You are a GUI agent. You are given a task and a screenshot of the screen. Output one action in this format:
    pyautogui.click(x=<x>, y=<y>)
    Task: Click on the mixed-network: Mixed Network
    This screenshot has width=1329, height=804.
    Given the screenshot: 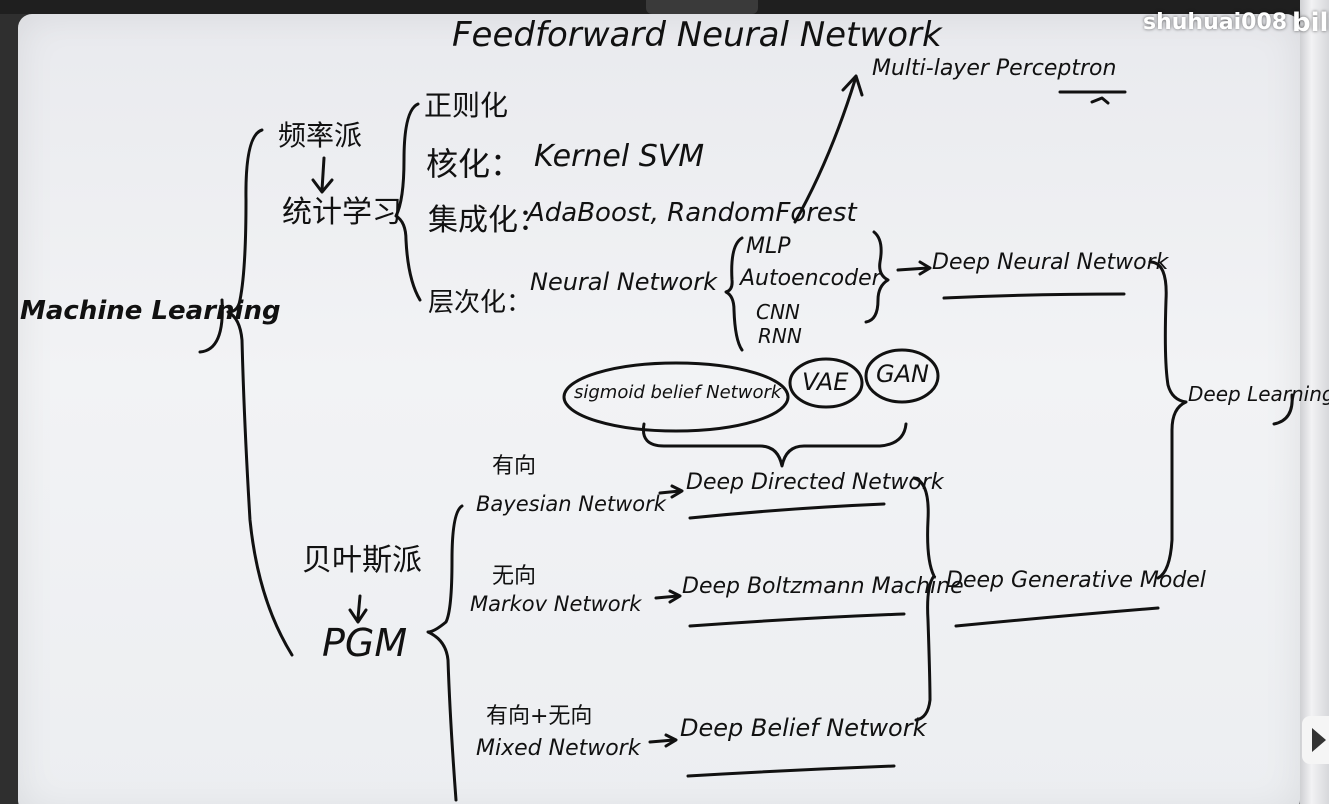 What is the action you would take?
    pyautogui.click(x=558, y=748)
    